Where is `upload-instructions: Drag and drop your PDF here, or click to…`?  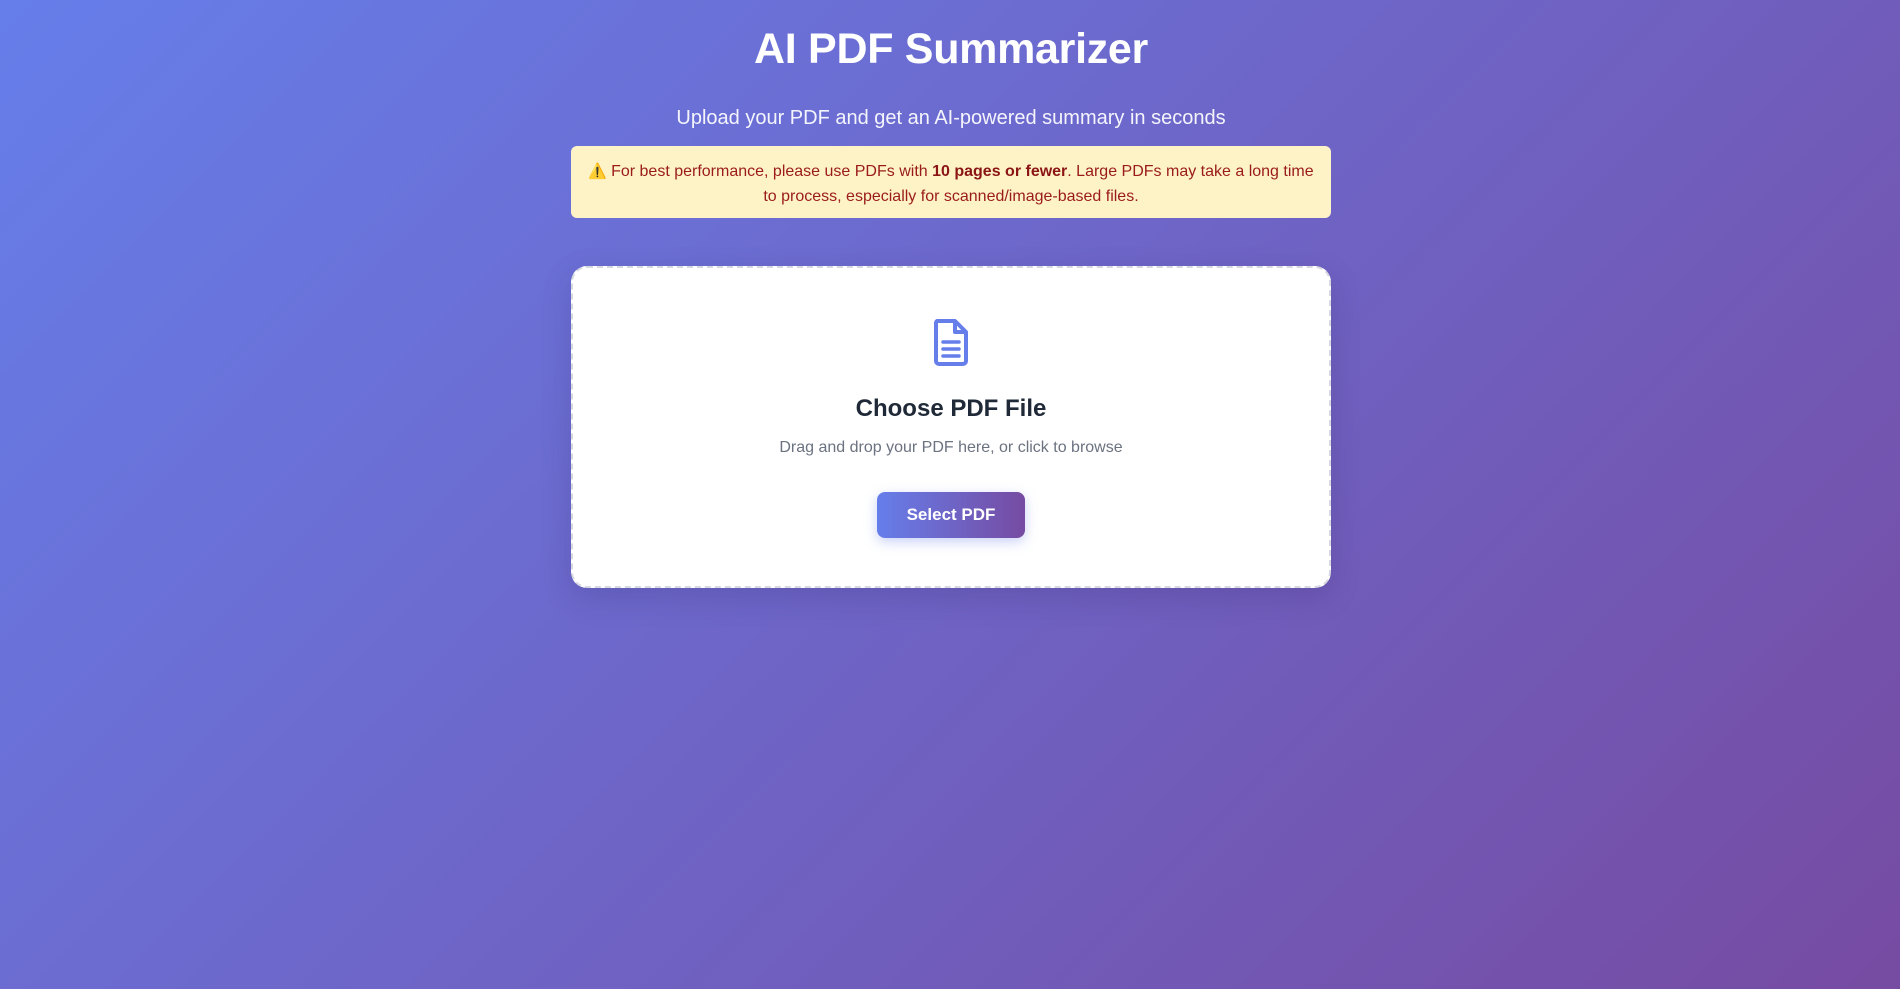
upload-instructions: Drag and drop your PDF here, or click to… is located at coordinates (951, 447).